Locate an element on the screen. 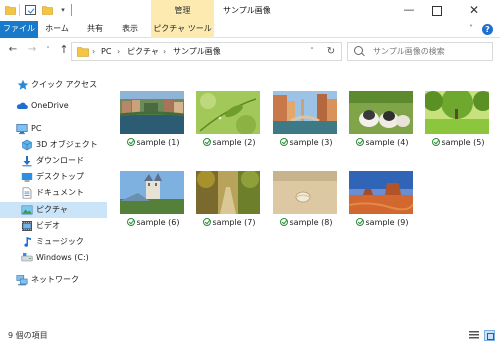  file-name: sample (8) is located at coordinates (306, 224).